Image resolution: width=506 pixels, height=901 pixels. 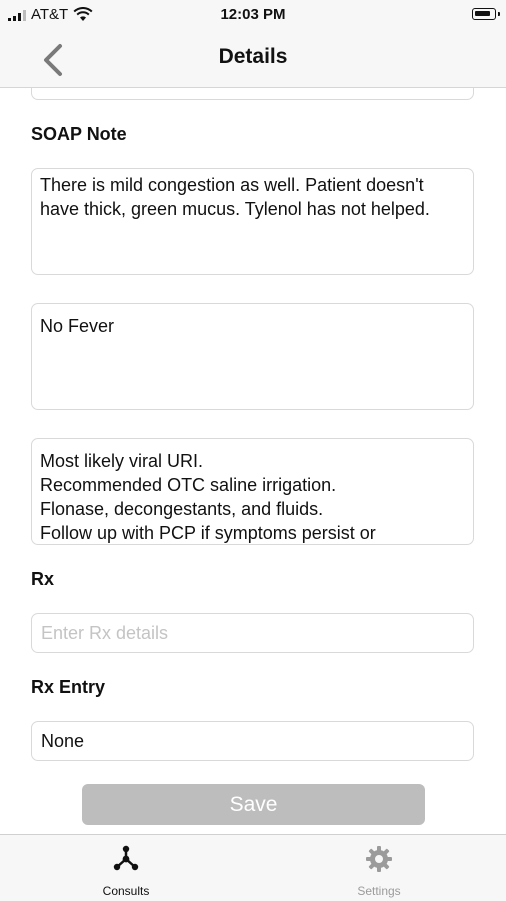 I want to click on tab-consults-label: Consults, so click(x=126, y=891).